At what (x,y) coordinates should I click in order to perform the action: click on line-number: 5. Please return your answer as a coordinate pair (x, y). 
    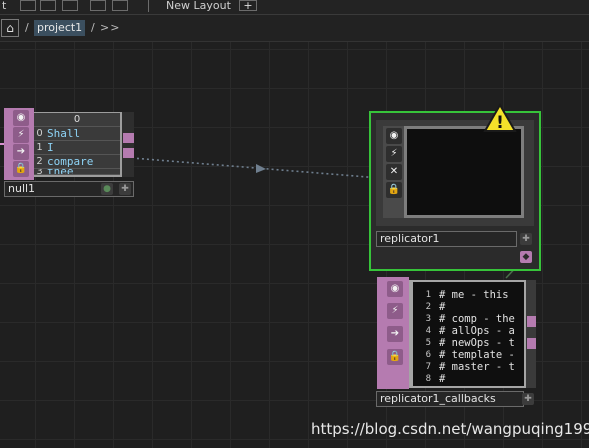
    Looking at the image, I should click on (428, 343).